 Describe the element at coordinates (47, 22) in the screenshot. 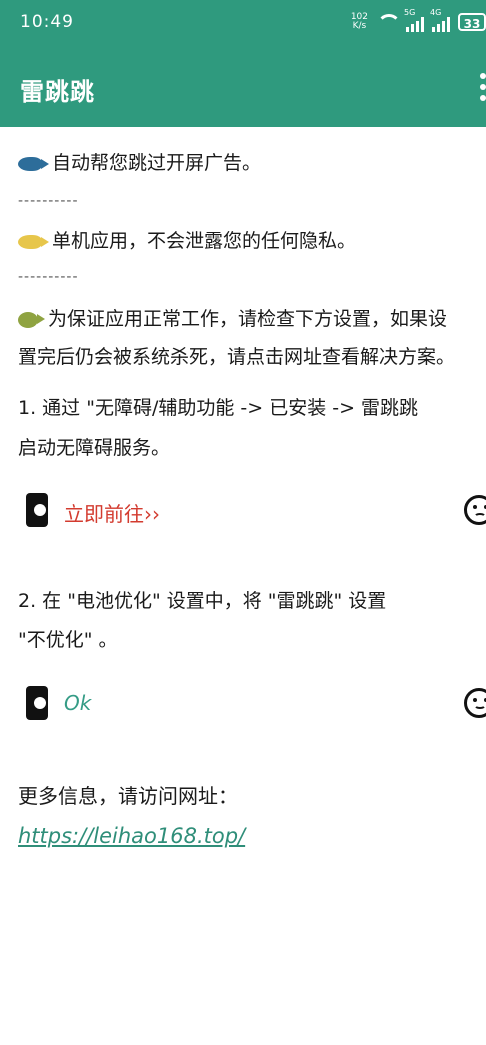

I see `status-time: 10:49` at that location.